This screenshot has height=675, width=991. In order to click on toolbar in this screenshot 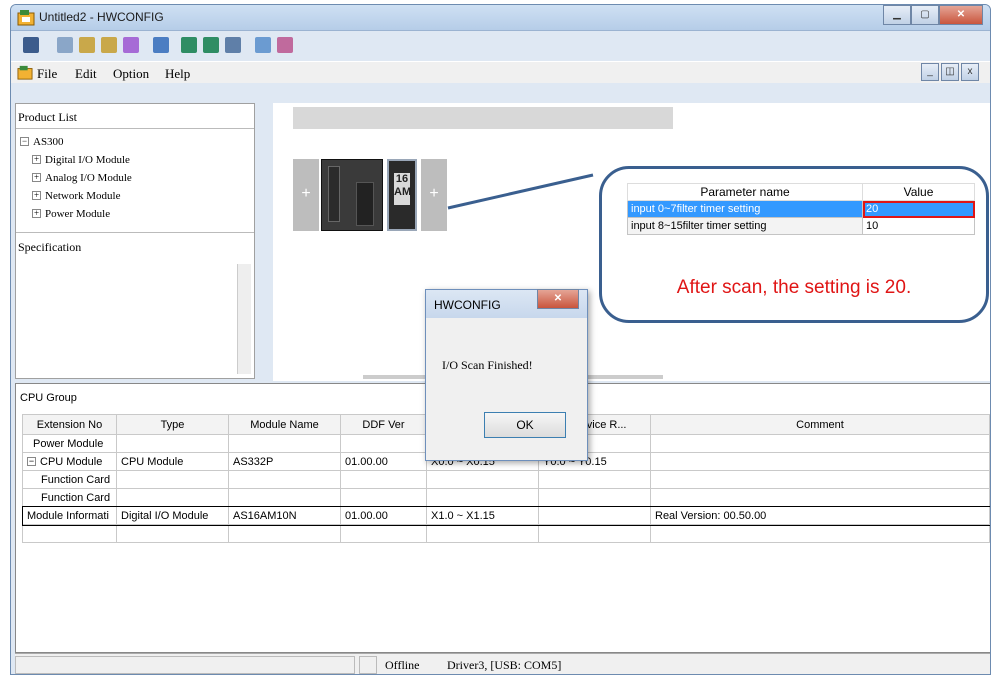, I will do `click(217, 47)`.